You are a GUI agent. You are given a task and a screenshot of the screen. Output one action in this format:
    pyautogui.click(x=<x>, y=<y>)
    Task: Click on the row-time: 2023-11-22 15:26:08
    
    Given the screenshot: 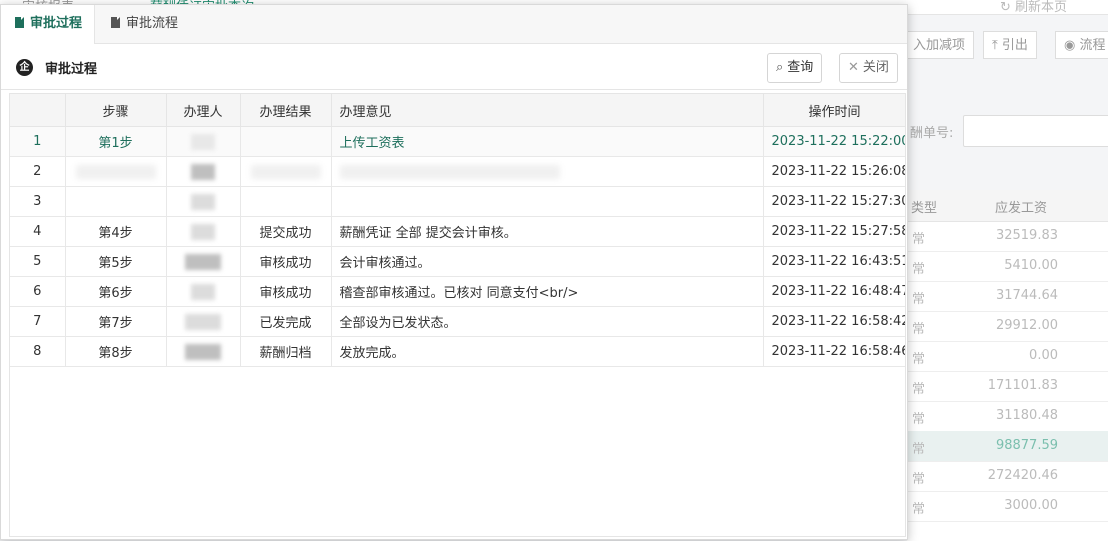 What is the action you would take?
    pyautogui.click(x=834, y=171)
    